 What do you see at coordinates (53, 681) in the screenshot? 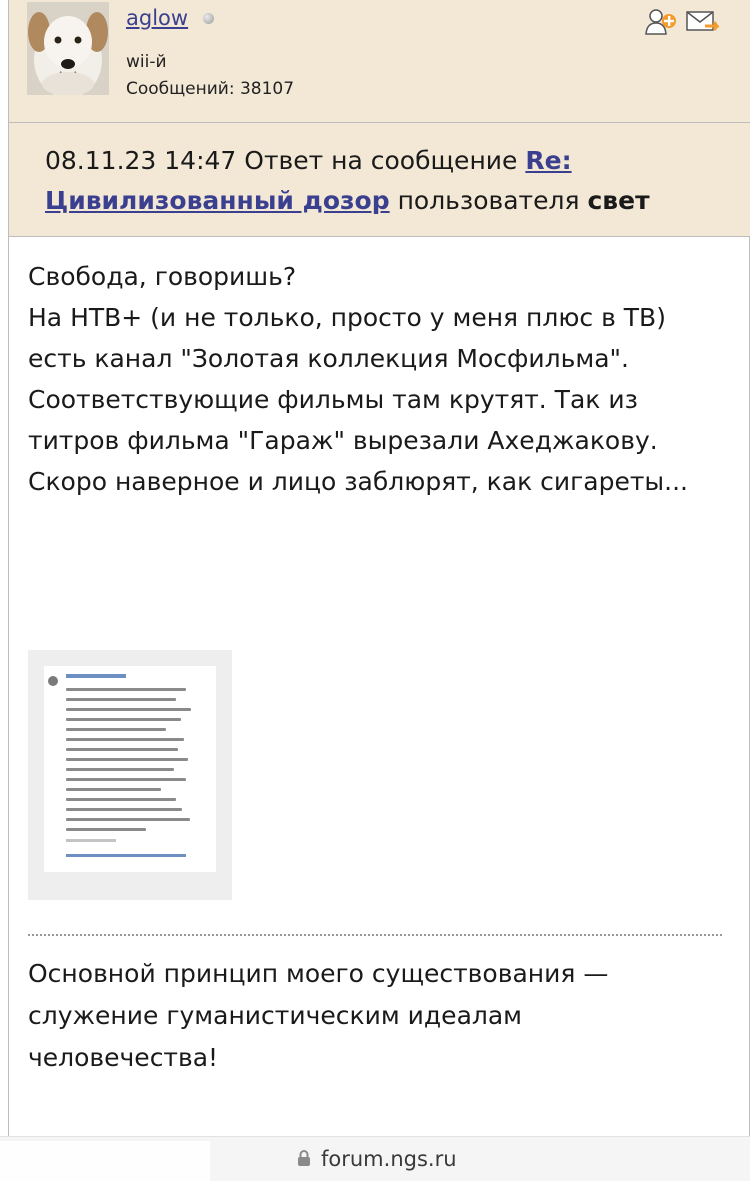
I see `thumbnail-avatar-icon` at bounding box center [53, 681].